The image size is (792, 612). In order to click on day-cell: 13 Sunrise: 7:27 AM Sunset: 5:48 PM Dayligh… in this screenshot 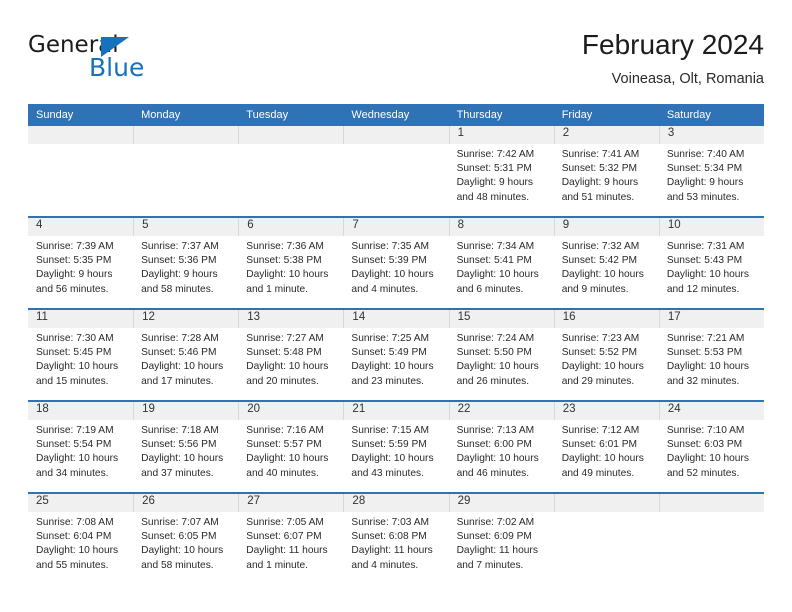, I will do `click(291, 354)`.